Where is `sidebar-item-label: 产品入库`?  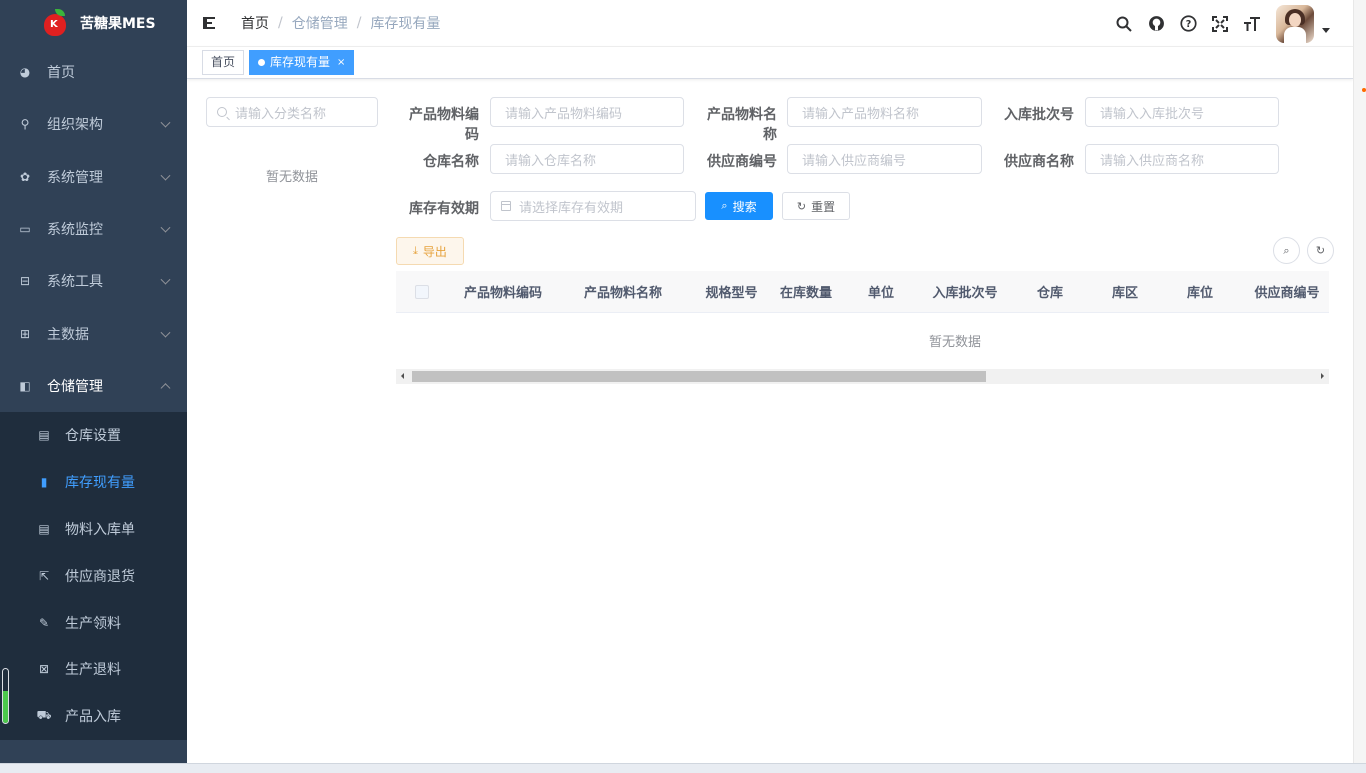
sidebar-item-label: 产品入库 is located at coordinates (93, 717).